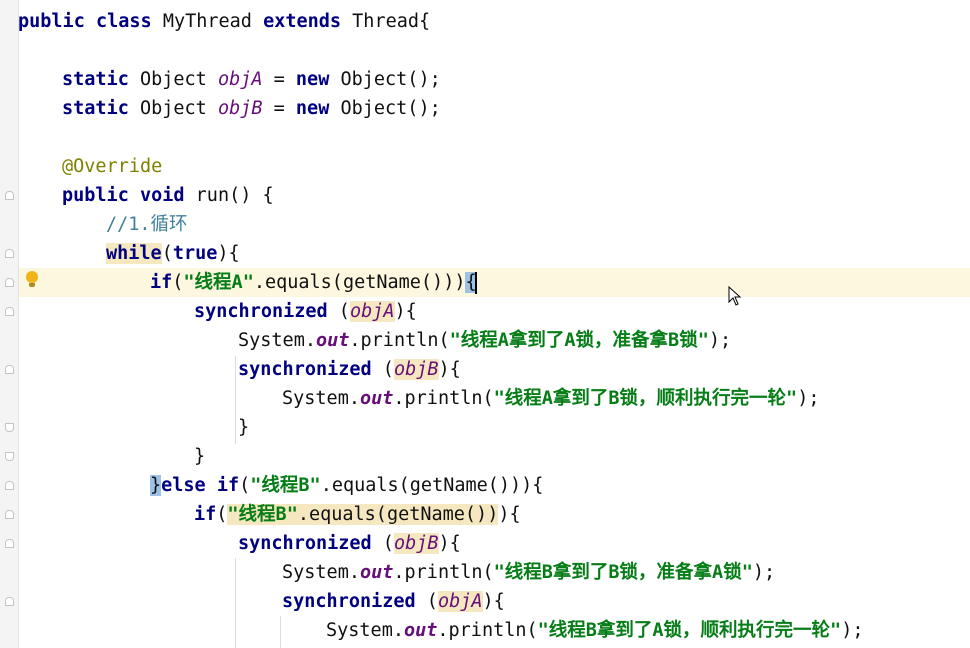 This screenshot has height=648, width=970. What do you see at coordinates (475, 283) in the screenshot?
I see `text-caret` at bounding box center [475, 283].